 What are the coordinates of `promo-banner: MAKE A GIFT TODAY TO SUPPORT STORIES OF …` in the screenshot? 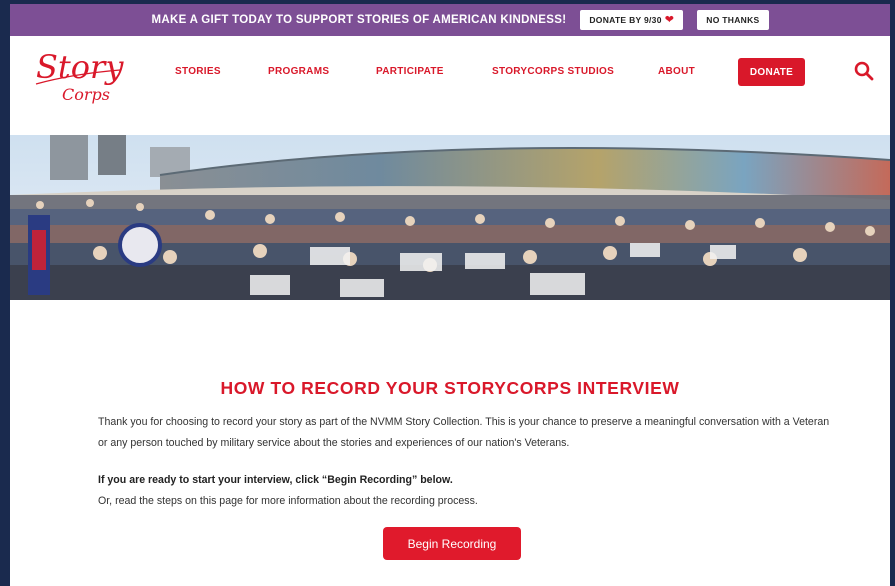 It's located at (450, 20).